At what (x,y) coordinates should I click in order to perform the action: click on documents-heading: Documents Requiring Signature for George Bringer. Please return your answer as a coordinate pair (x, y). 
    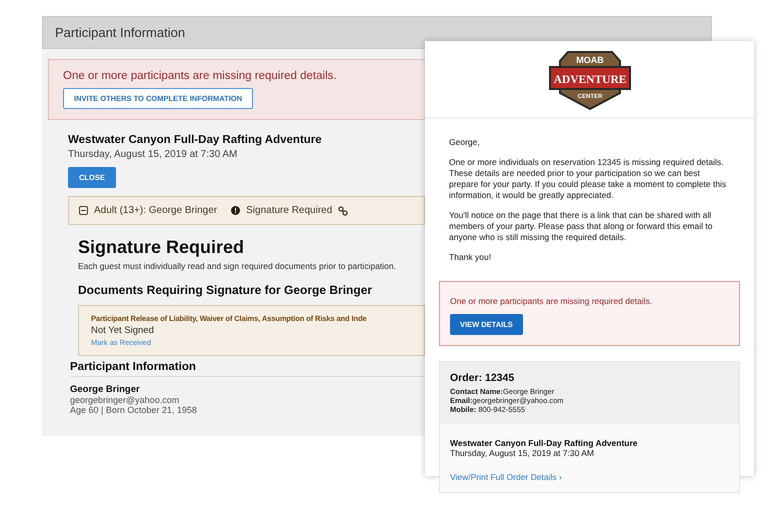
    Looking at the image, I should click on (225, 290).